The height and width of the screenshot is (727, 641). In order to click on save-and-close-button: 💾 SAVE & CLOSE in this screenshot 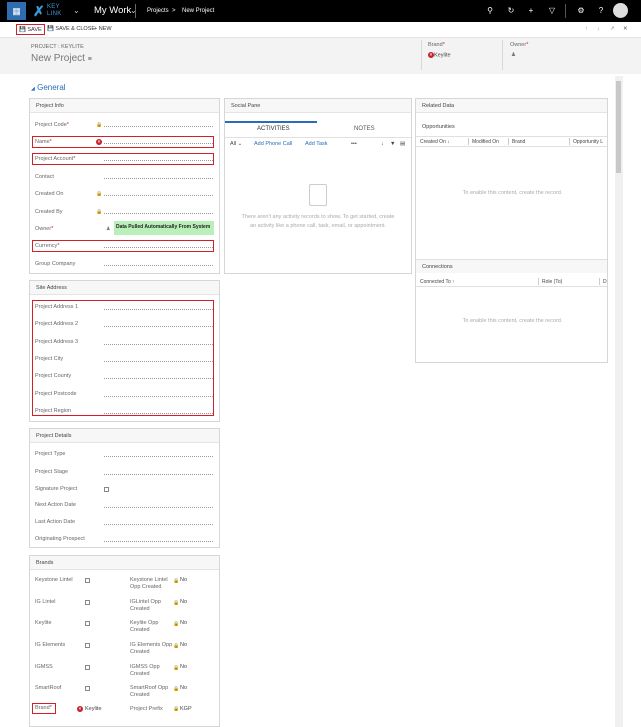, I will do `click(71, 29)`.